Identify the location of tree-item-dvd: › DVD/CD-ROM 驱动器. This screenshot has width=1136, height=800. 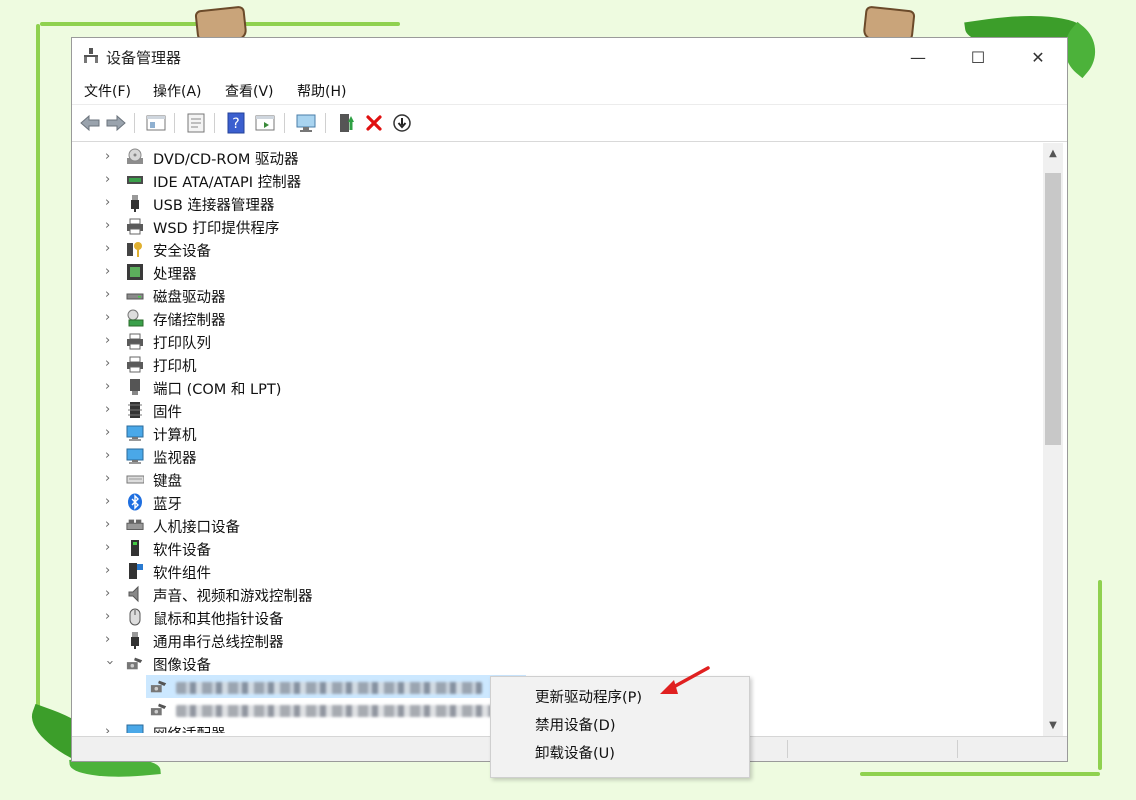
(552, 157).